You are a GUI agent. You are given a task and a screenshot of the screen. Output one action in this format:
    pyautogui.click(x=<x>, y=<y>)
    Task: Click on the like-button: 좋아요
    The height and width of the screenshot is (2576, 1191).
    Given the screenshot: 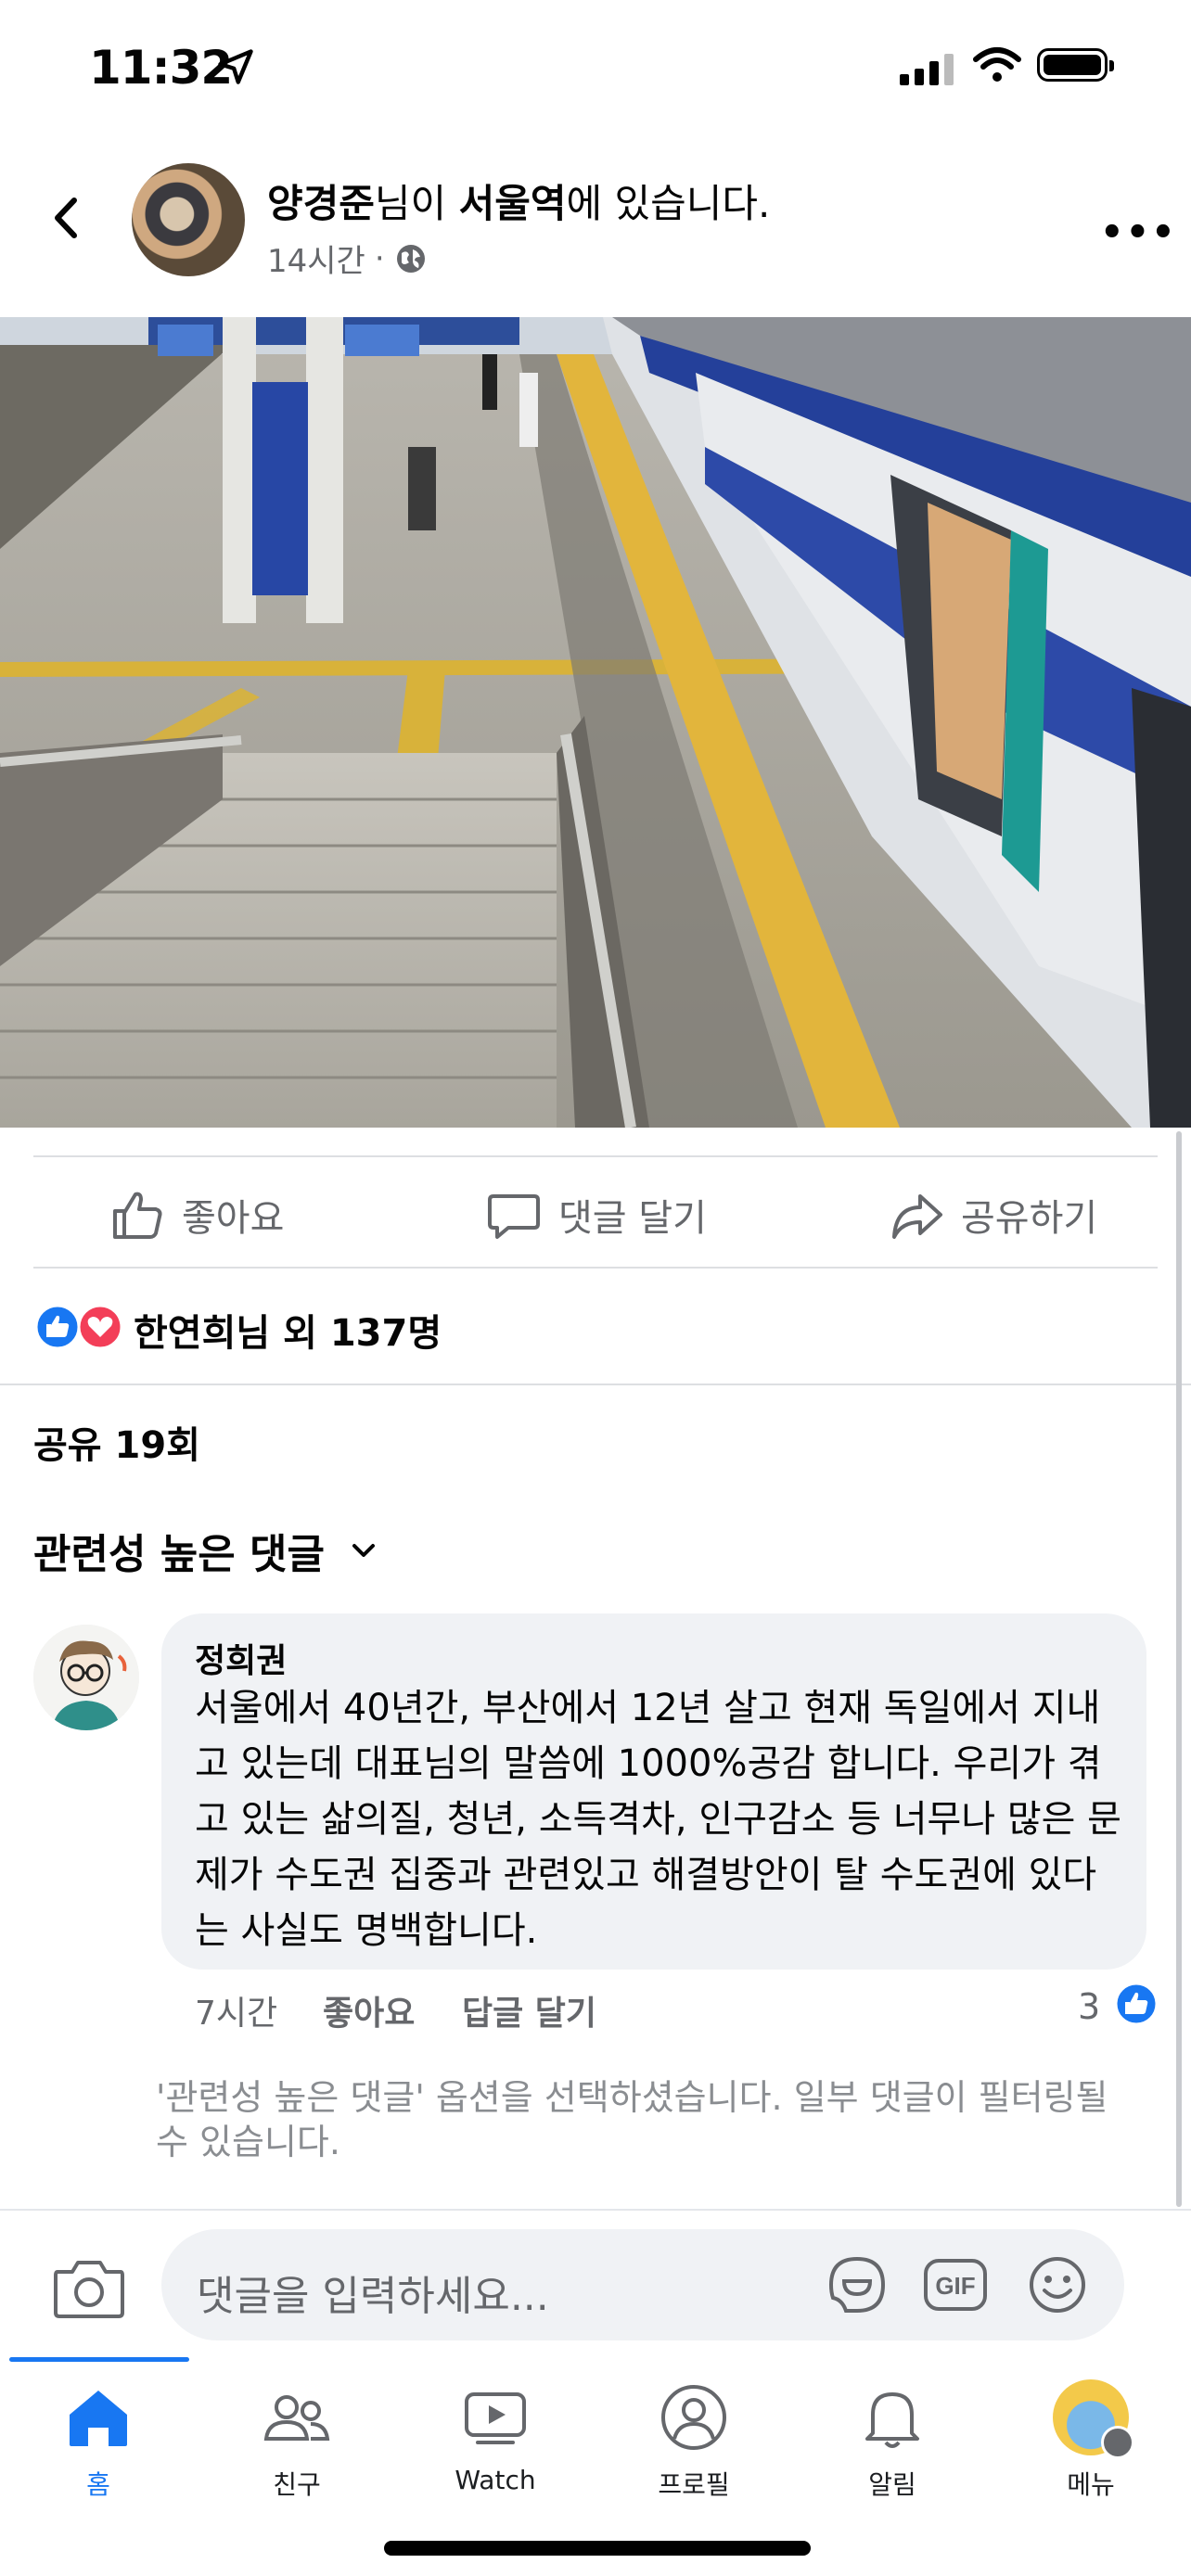 What is the action you would take?
    pyautogui.click(x=196, y=1215)
    